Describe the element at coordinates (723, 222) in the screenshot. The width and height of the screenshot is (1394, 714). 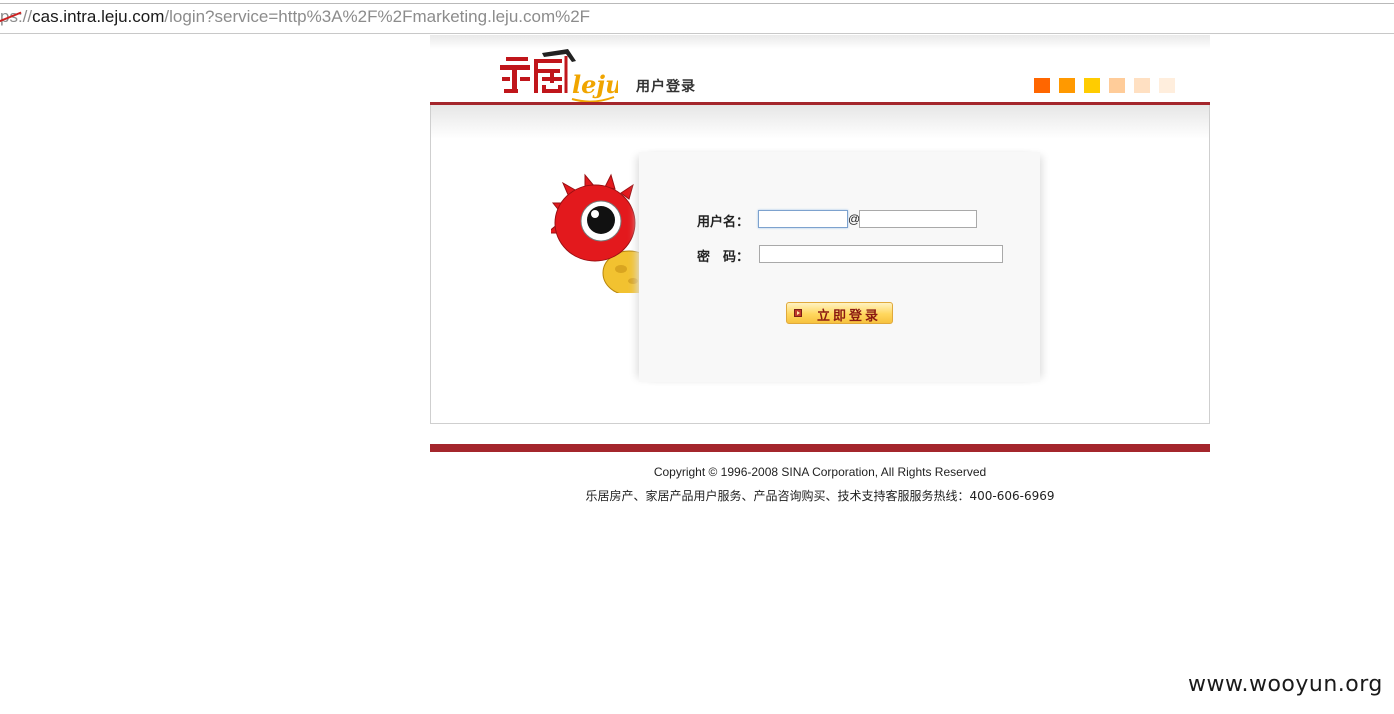
I see `username-label: 用户名：` at that location.